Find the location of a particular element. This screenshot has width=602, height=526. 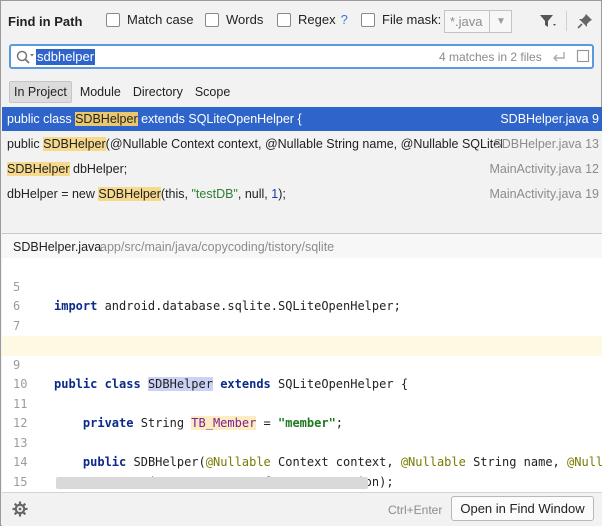

words-checkbox: Words is located at coordinates (234, 19).